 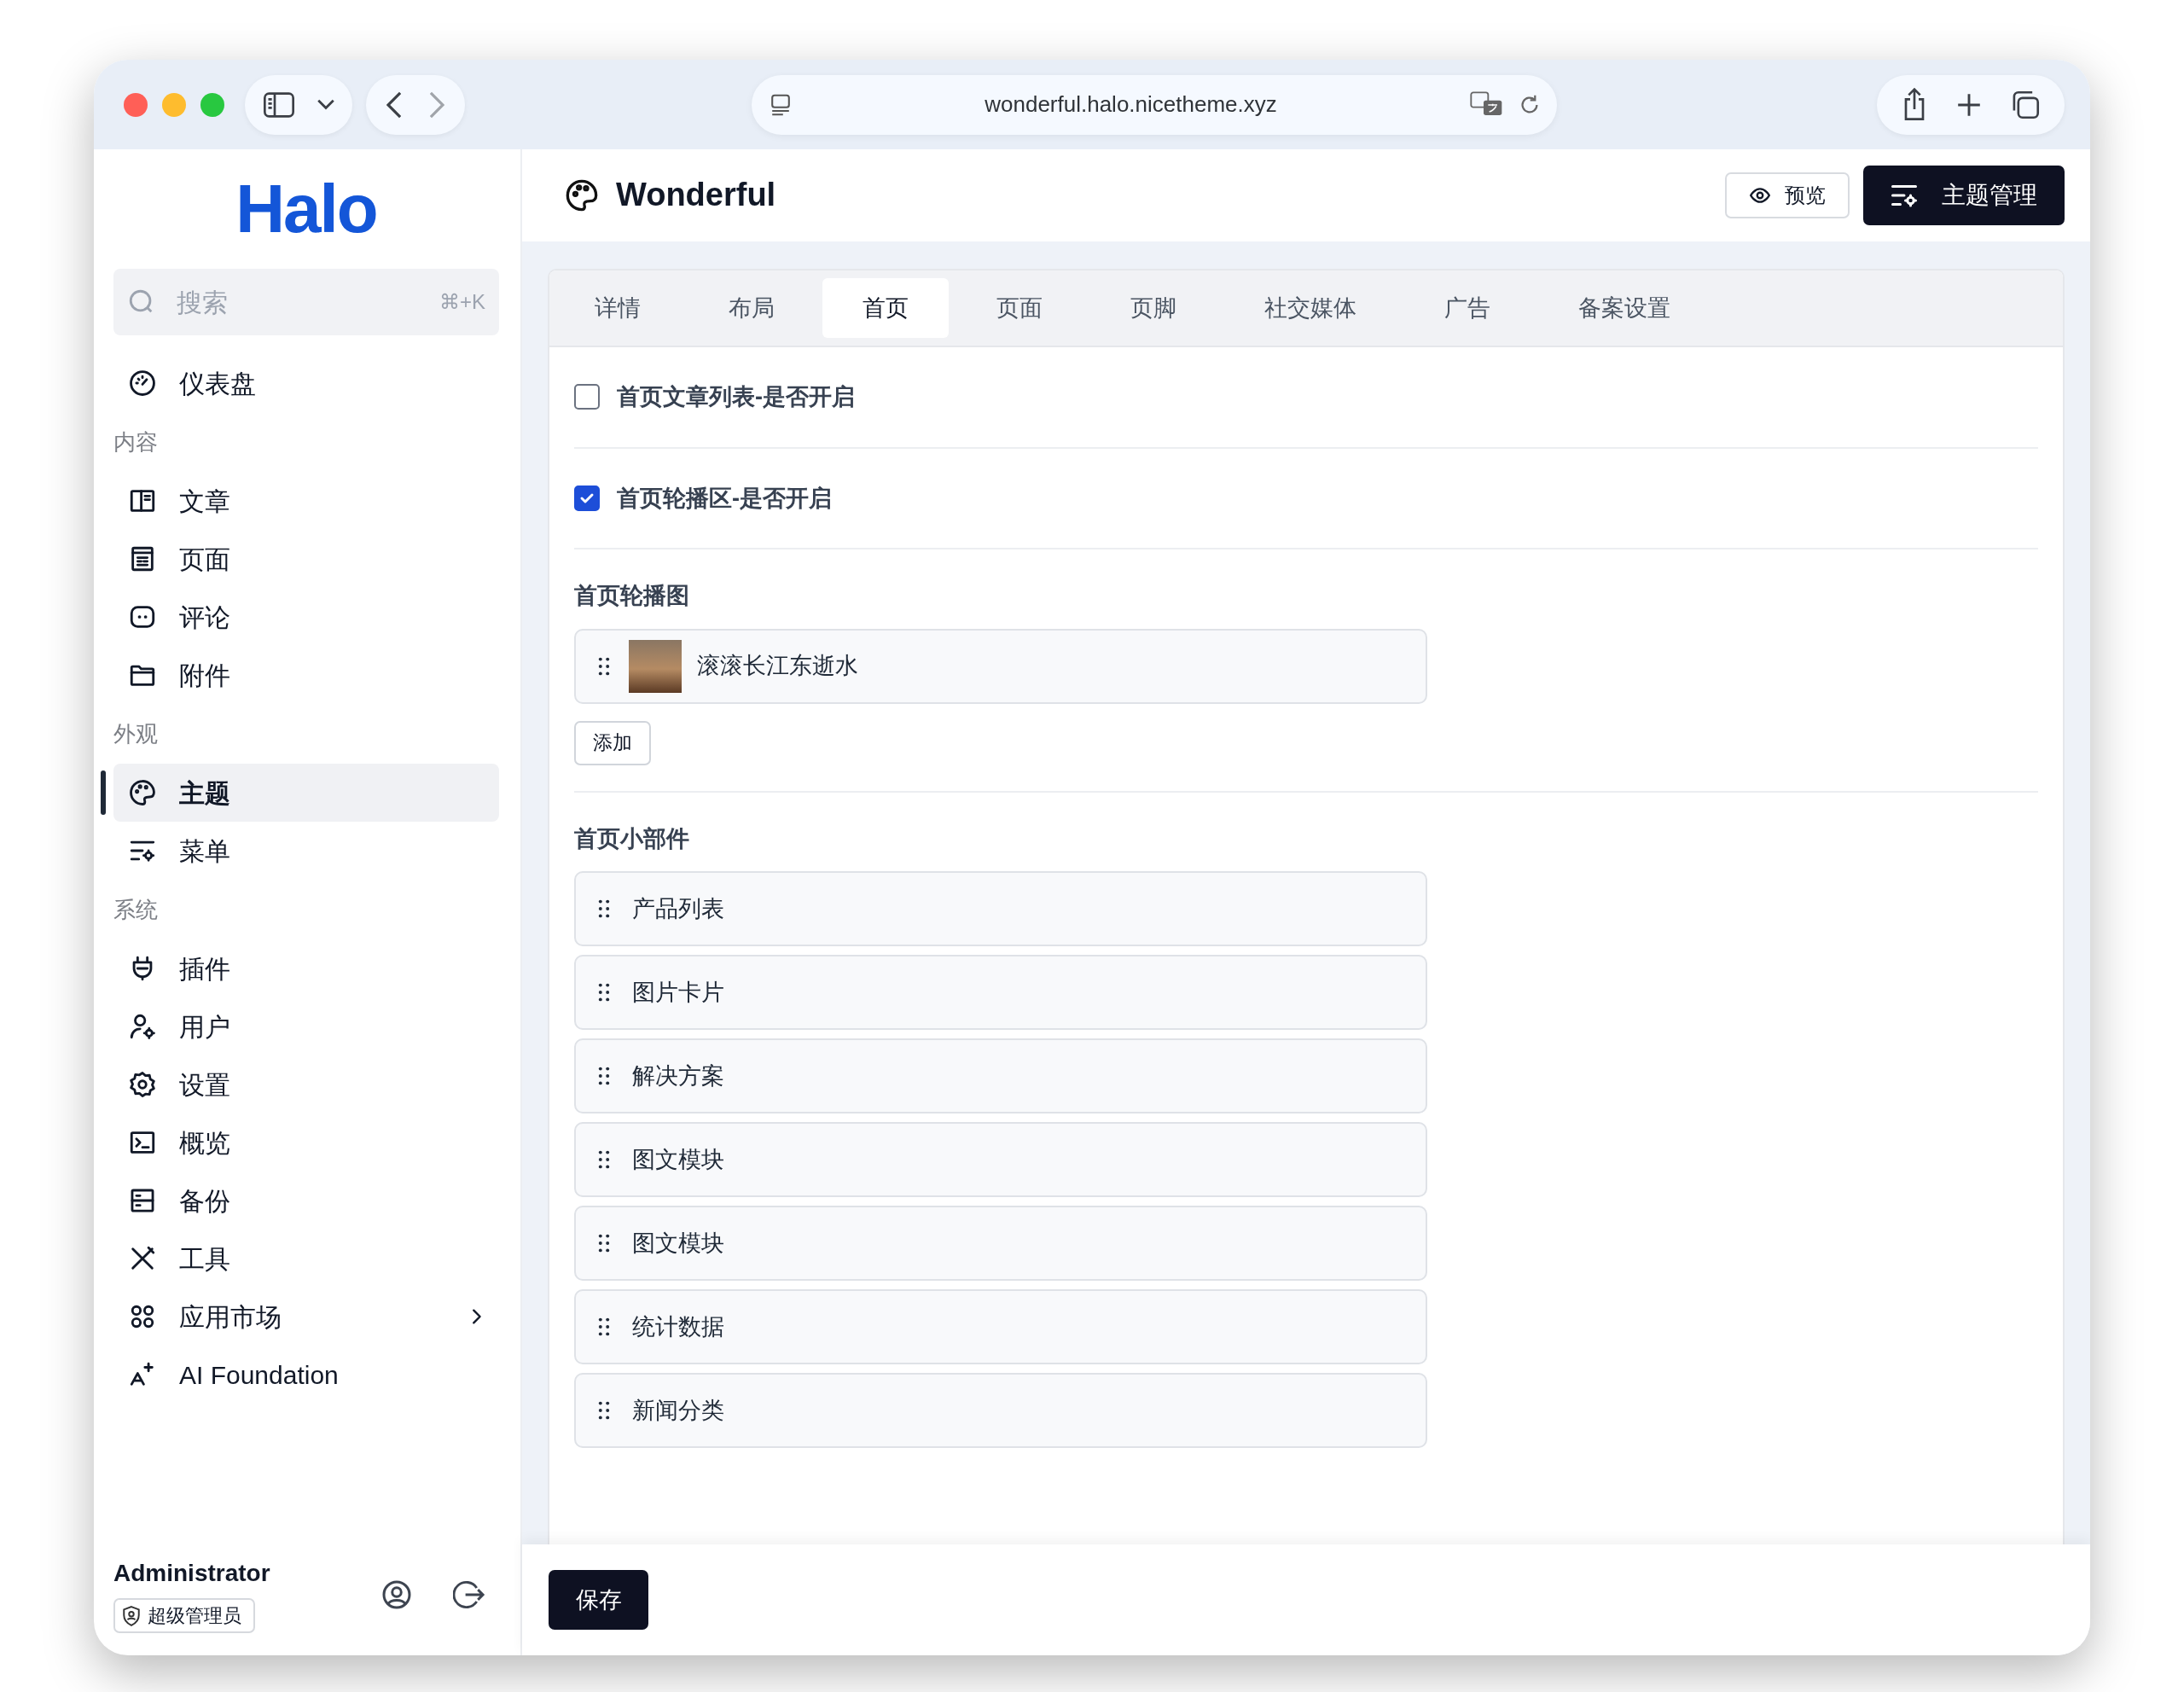 What do you see at coordinates (1001, 909) in the screenshot?
I see `sortable-item: 产品列表` at bounding box center [1001, 909].